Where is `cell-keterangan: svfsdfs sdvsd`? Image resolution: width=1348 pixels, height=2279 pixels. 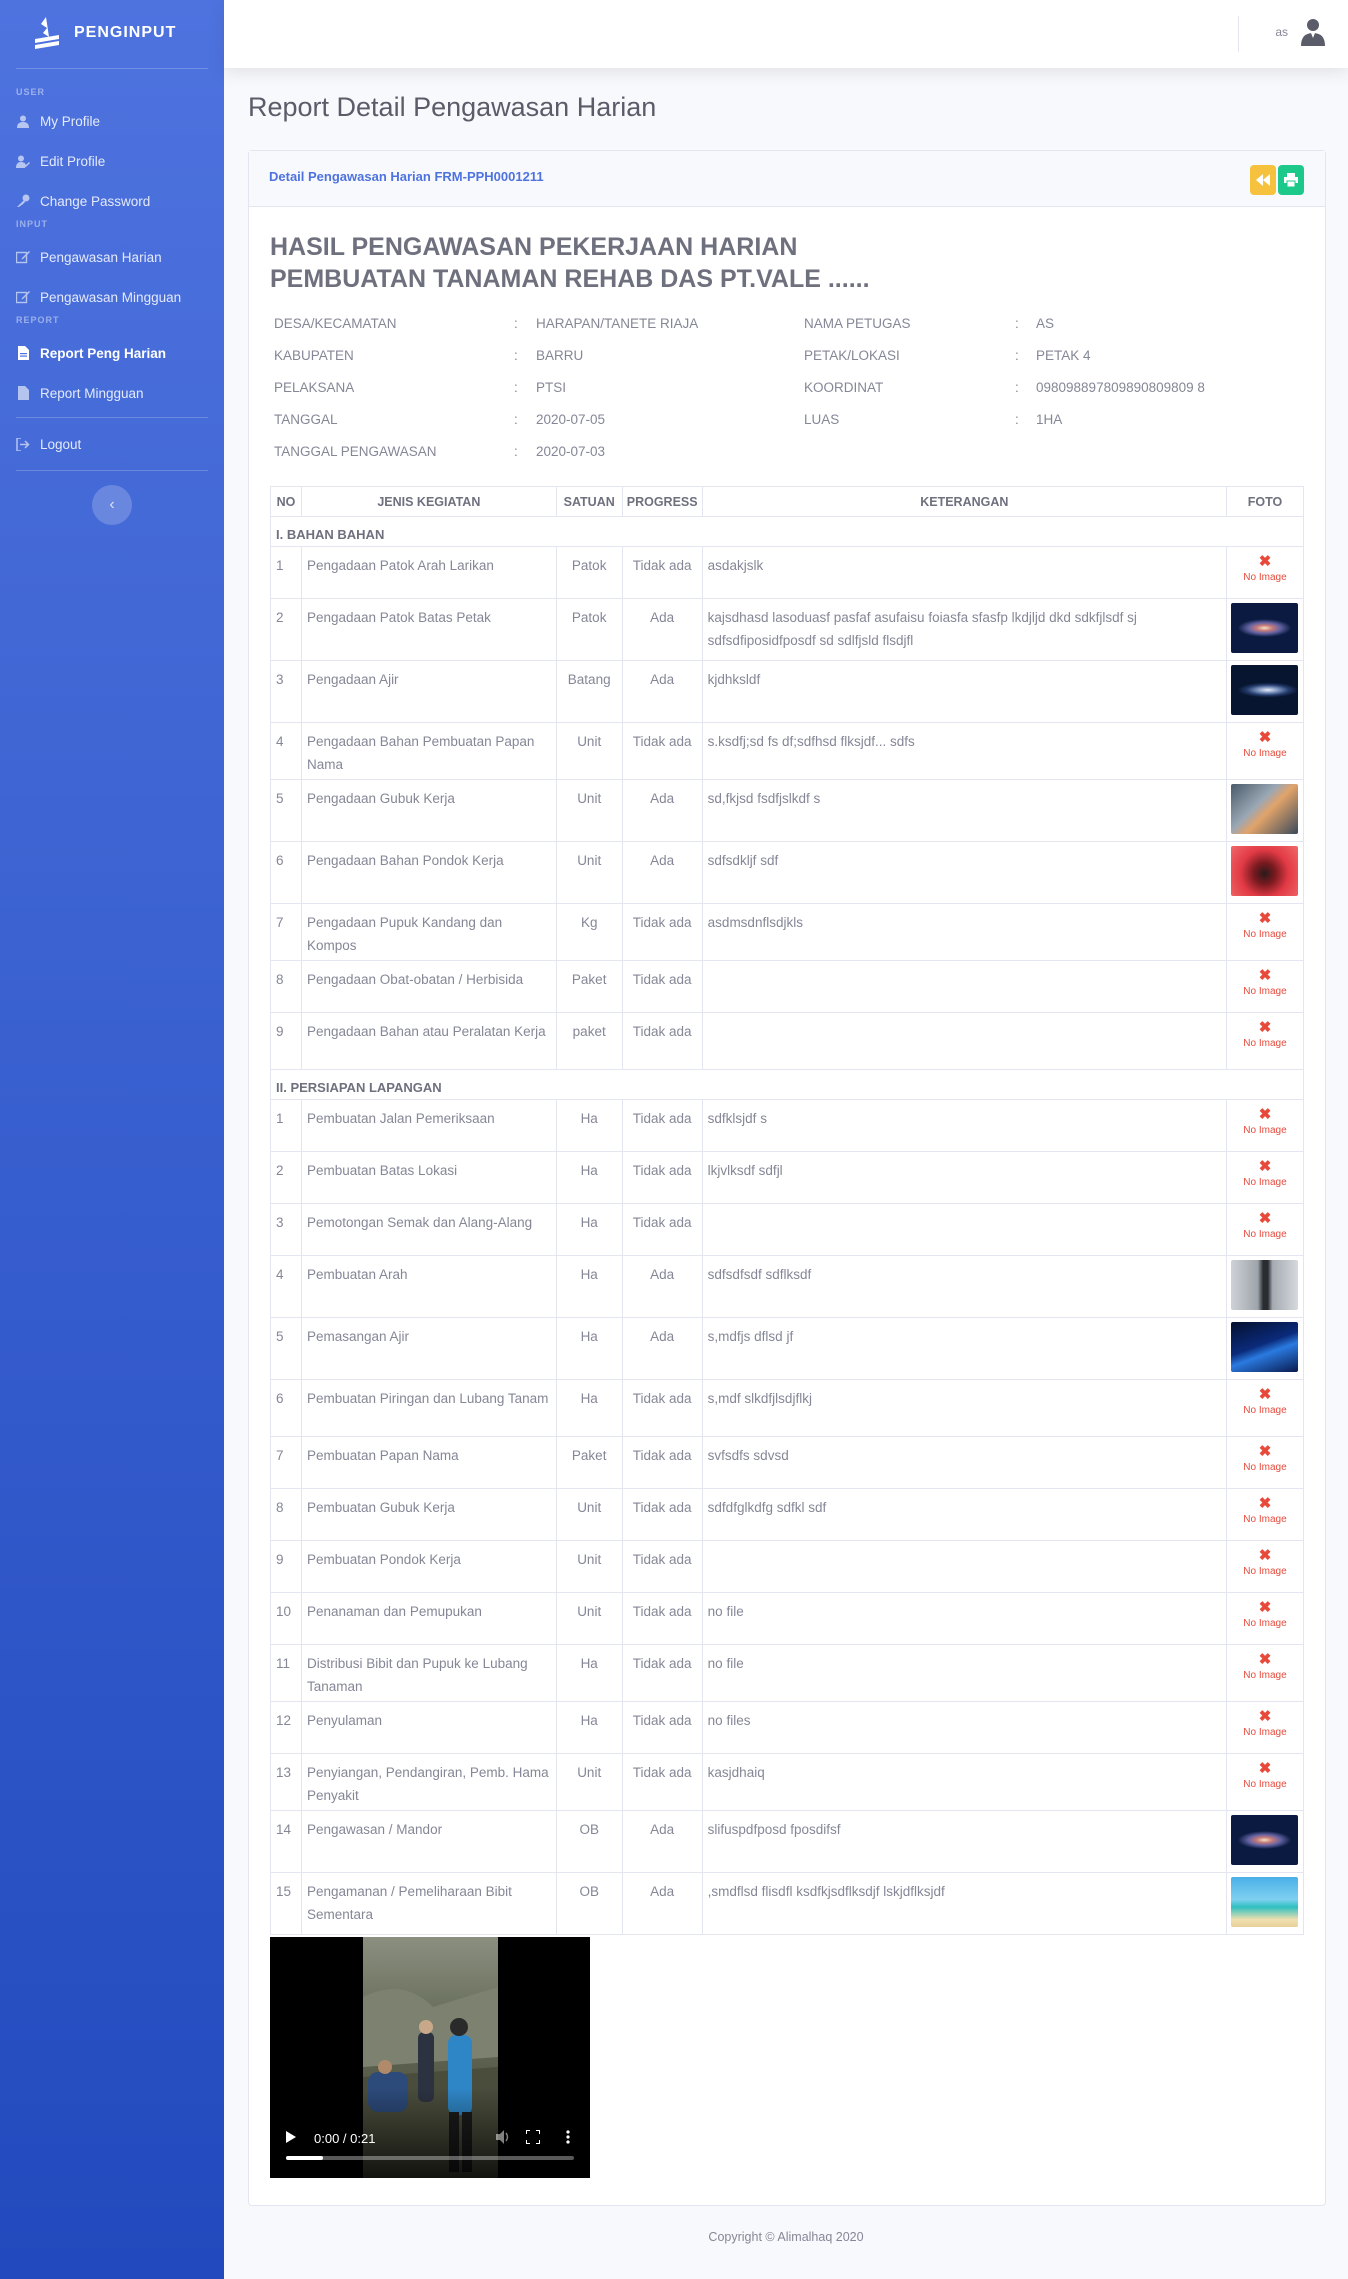 cell-keterangan: svfsdfs sdvsd is located at coordinates (964, 1462).